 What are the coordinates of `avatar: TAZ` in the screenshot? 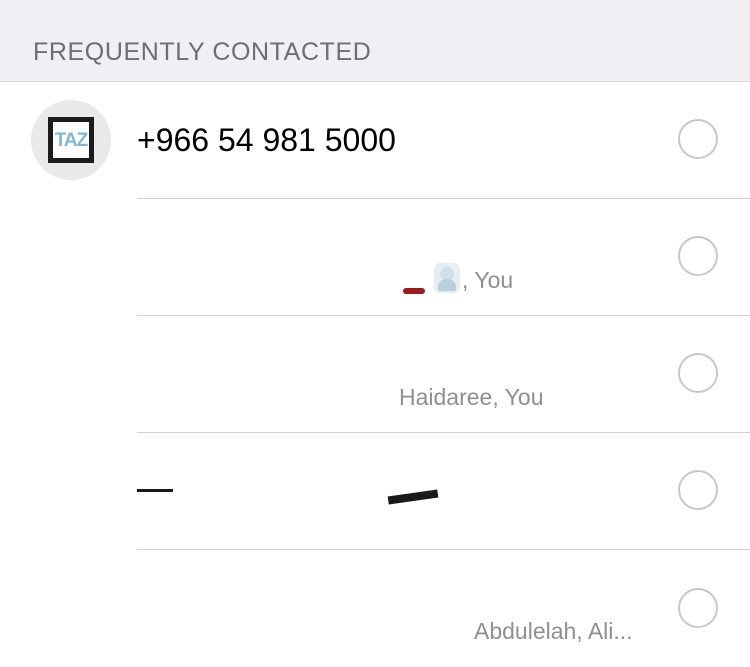 It's located at (71, 140).